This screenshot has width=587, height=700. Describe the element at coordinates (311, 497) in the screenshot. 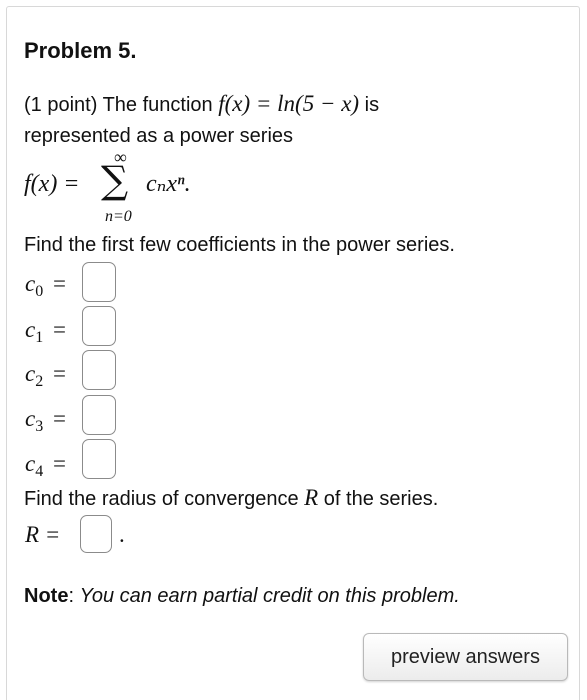

I see `radius-symbol: R` at that location.